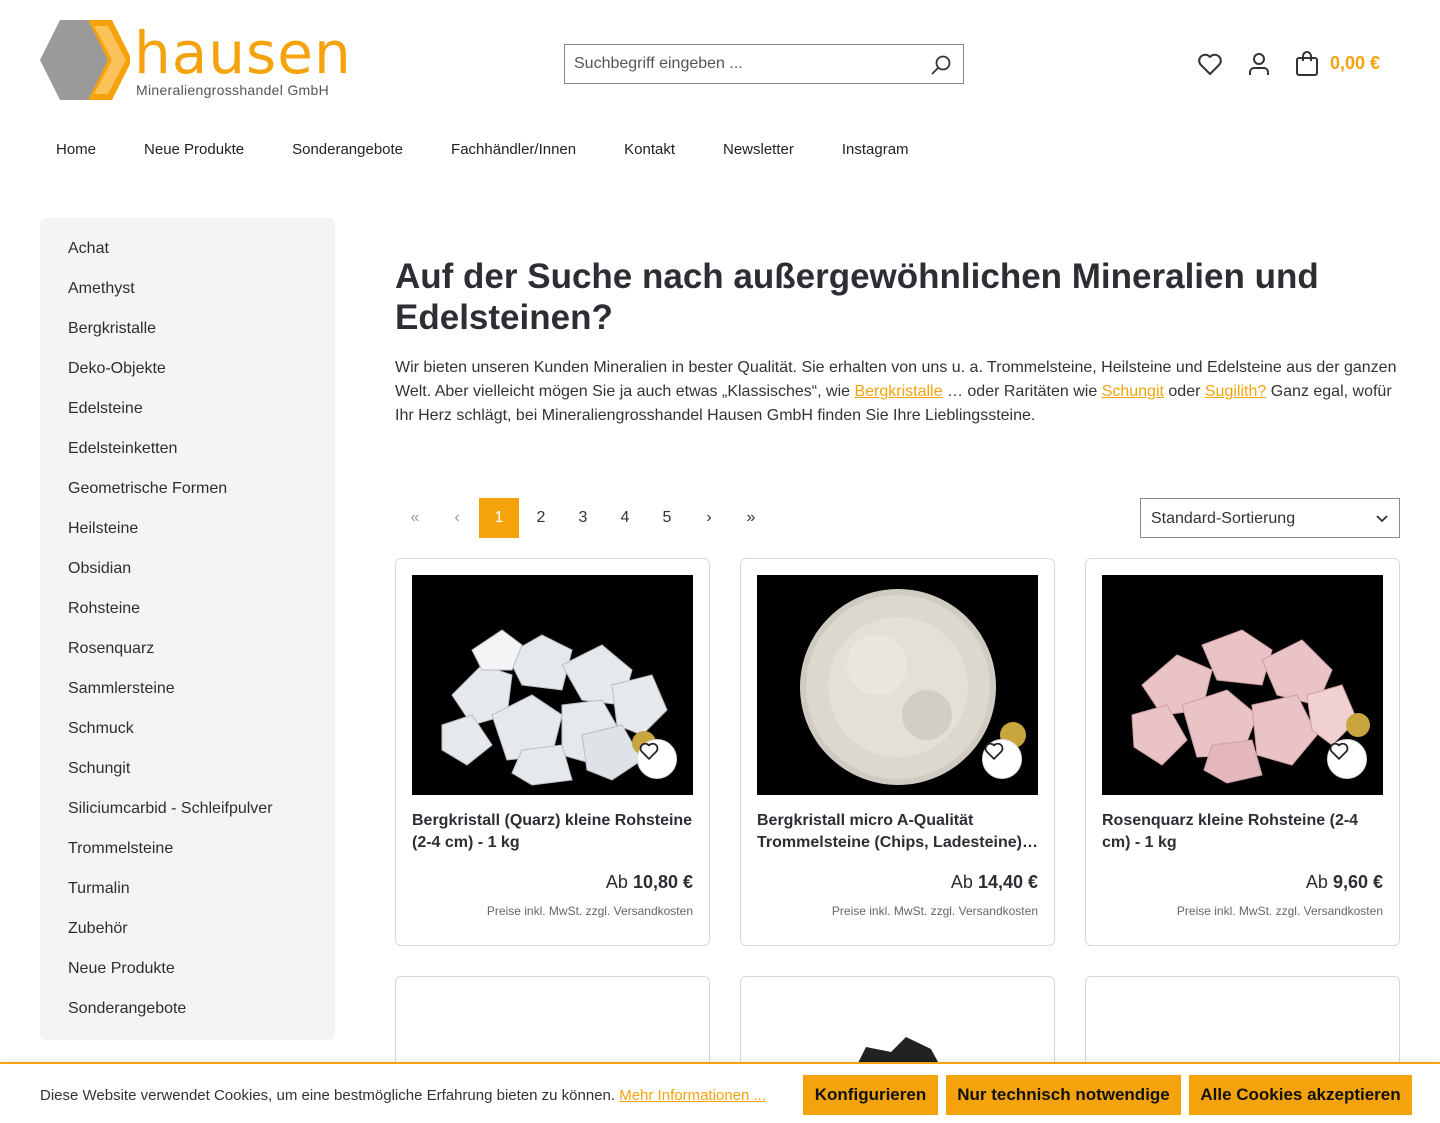  I want to click on nav-sonderangebote: Sonderangebote, so click(347, 150).